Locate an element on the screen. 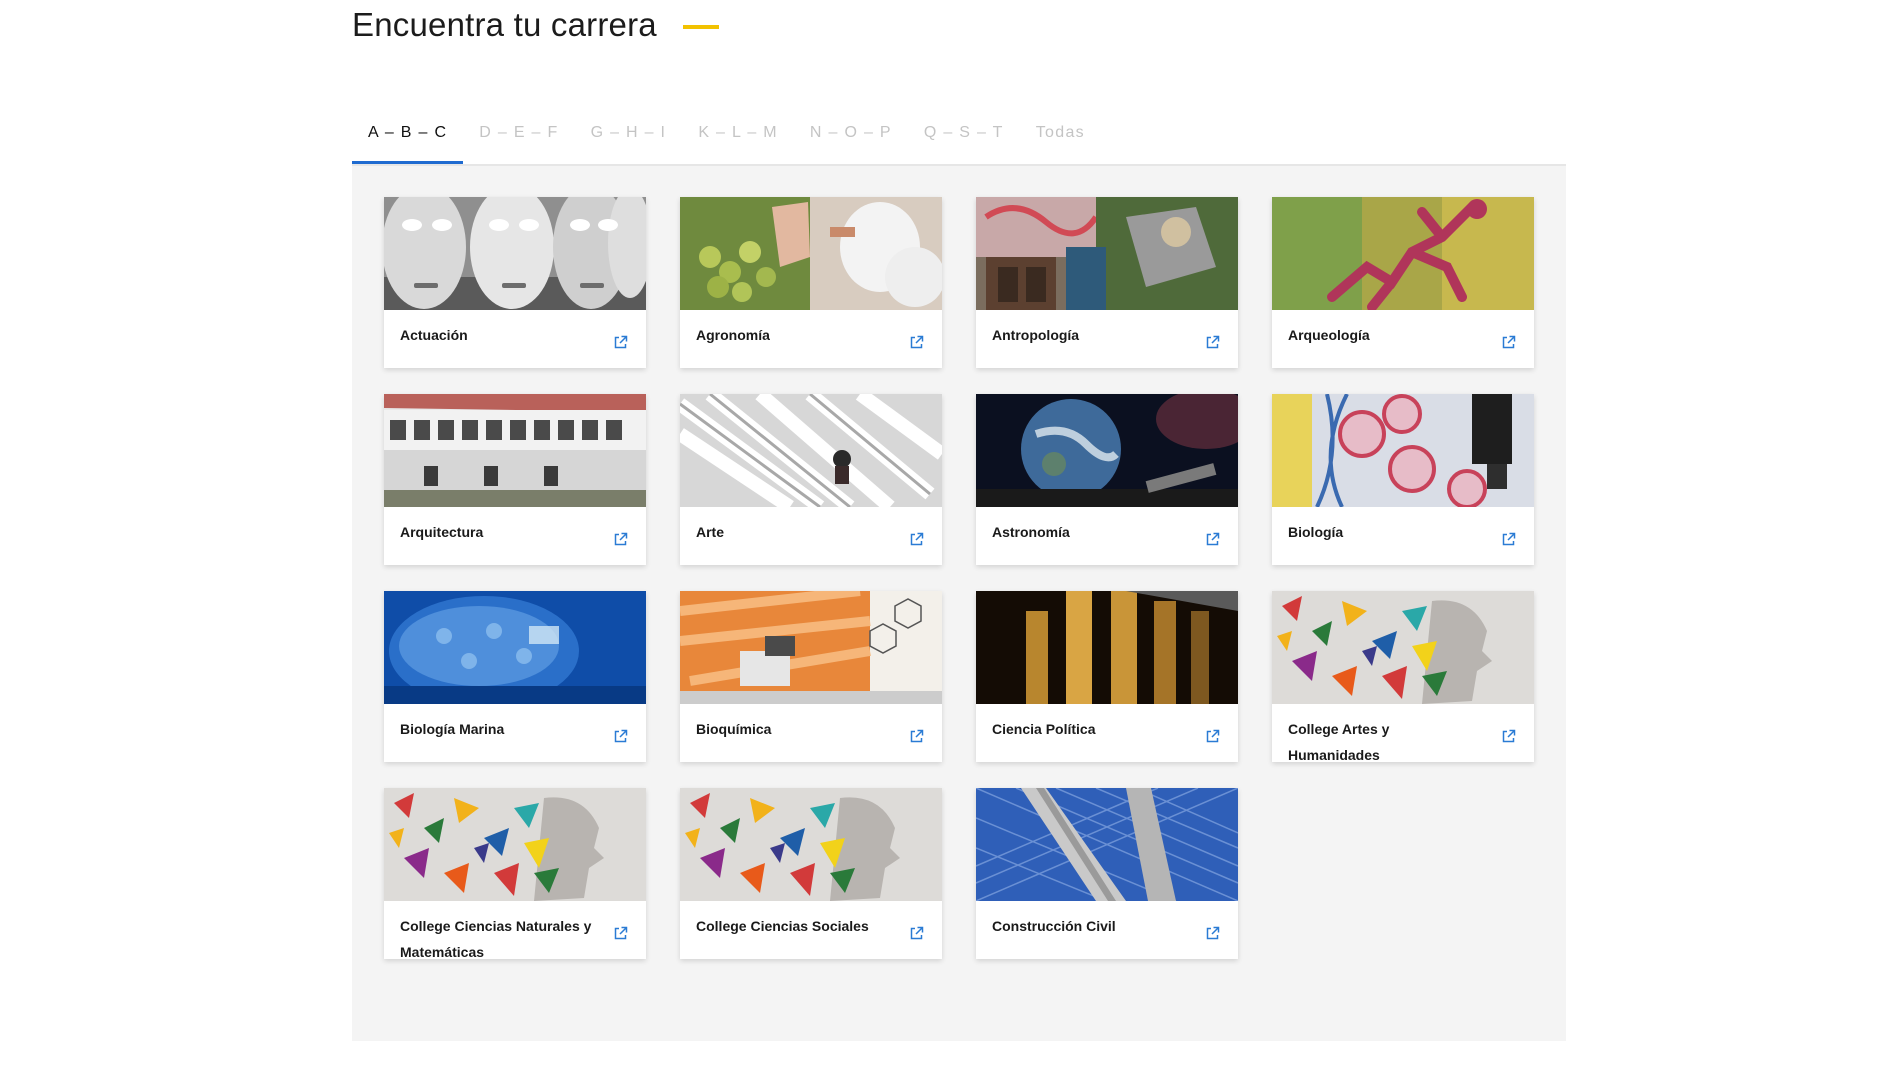 This screenshot has width=1892, height=1080. career-image-bioquimica is located at coordinates (811, 647).